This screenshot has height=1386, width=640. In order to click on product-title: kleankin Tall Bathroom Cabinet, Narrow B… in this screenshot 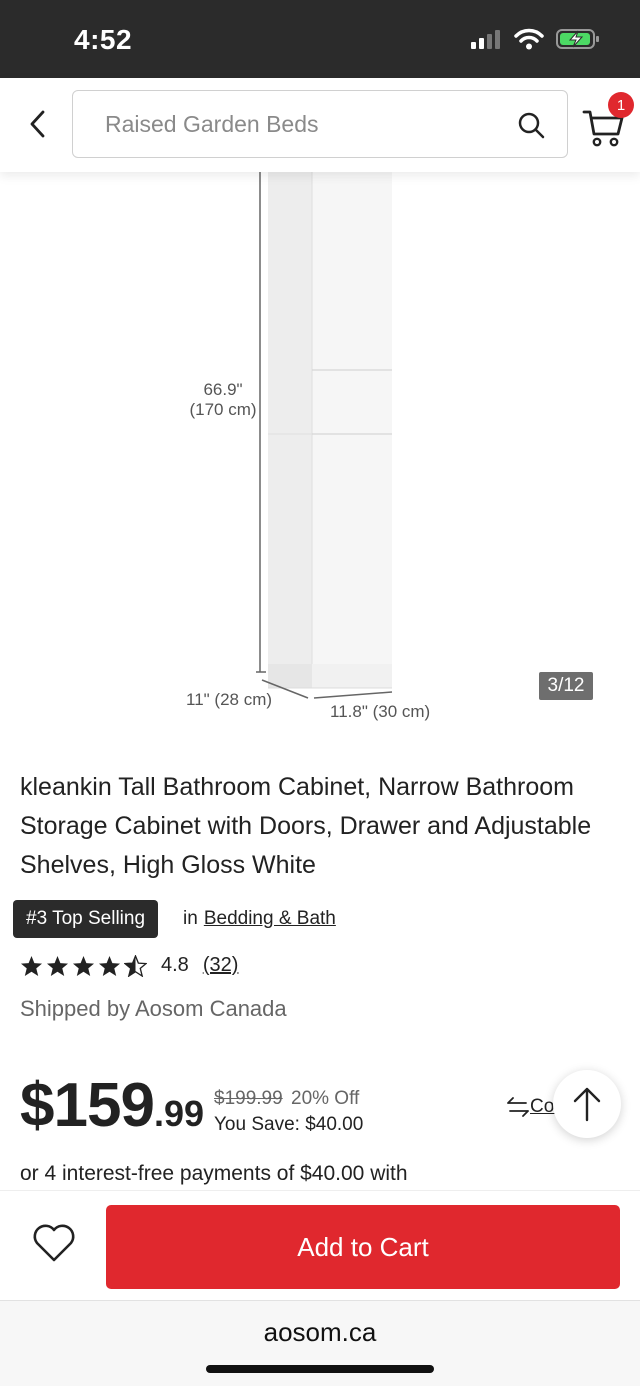, I will do `click(306, 826)`.